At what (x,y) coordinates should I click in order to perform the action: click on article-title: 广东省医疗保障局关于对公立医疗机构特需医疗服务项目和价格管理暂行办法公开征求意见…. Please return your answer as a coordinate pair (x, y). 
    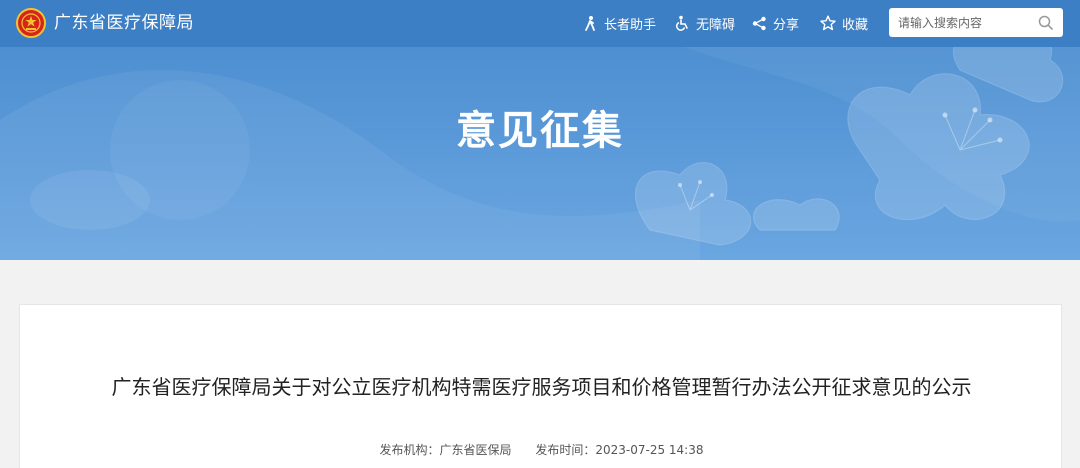
    Looking at the image, I should click on (541, 387).